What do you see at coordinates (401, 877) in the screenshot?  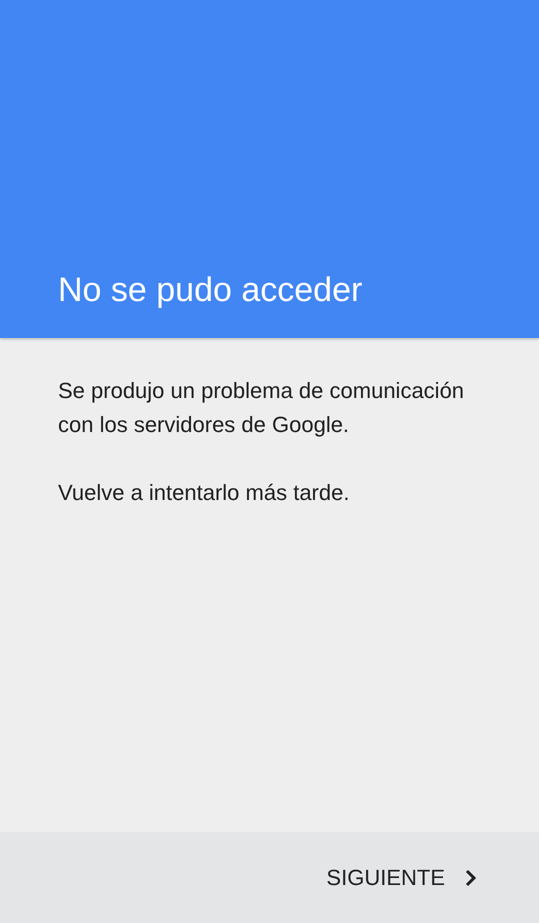 I see `next-button: SIGUIENTE` at bounding box center [401, 877].